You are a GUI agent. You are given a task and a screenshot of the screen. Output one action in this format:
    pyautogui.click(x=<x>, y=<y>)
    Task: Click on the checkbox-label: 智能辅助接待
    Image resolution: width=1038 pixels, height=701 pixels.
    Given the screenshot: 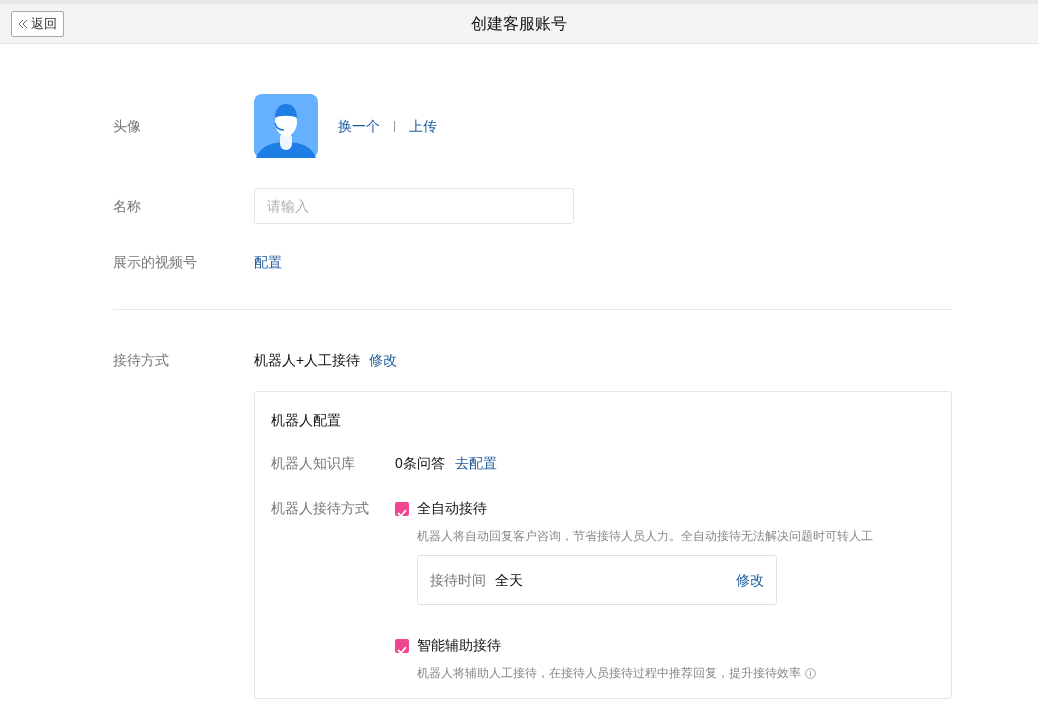 What is the action you would take?
    pyautogui.click(x=459, y=645)
    